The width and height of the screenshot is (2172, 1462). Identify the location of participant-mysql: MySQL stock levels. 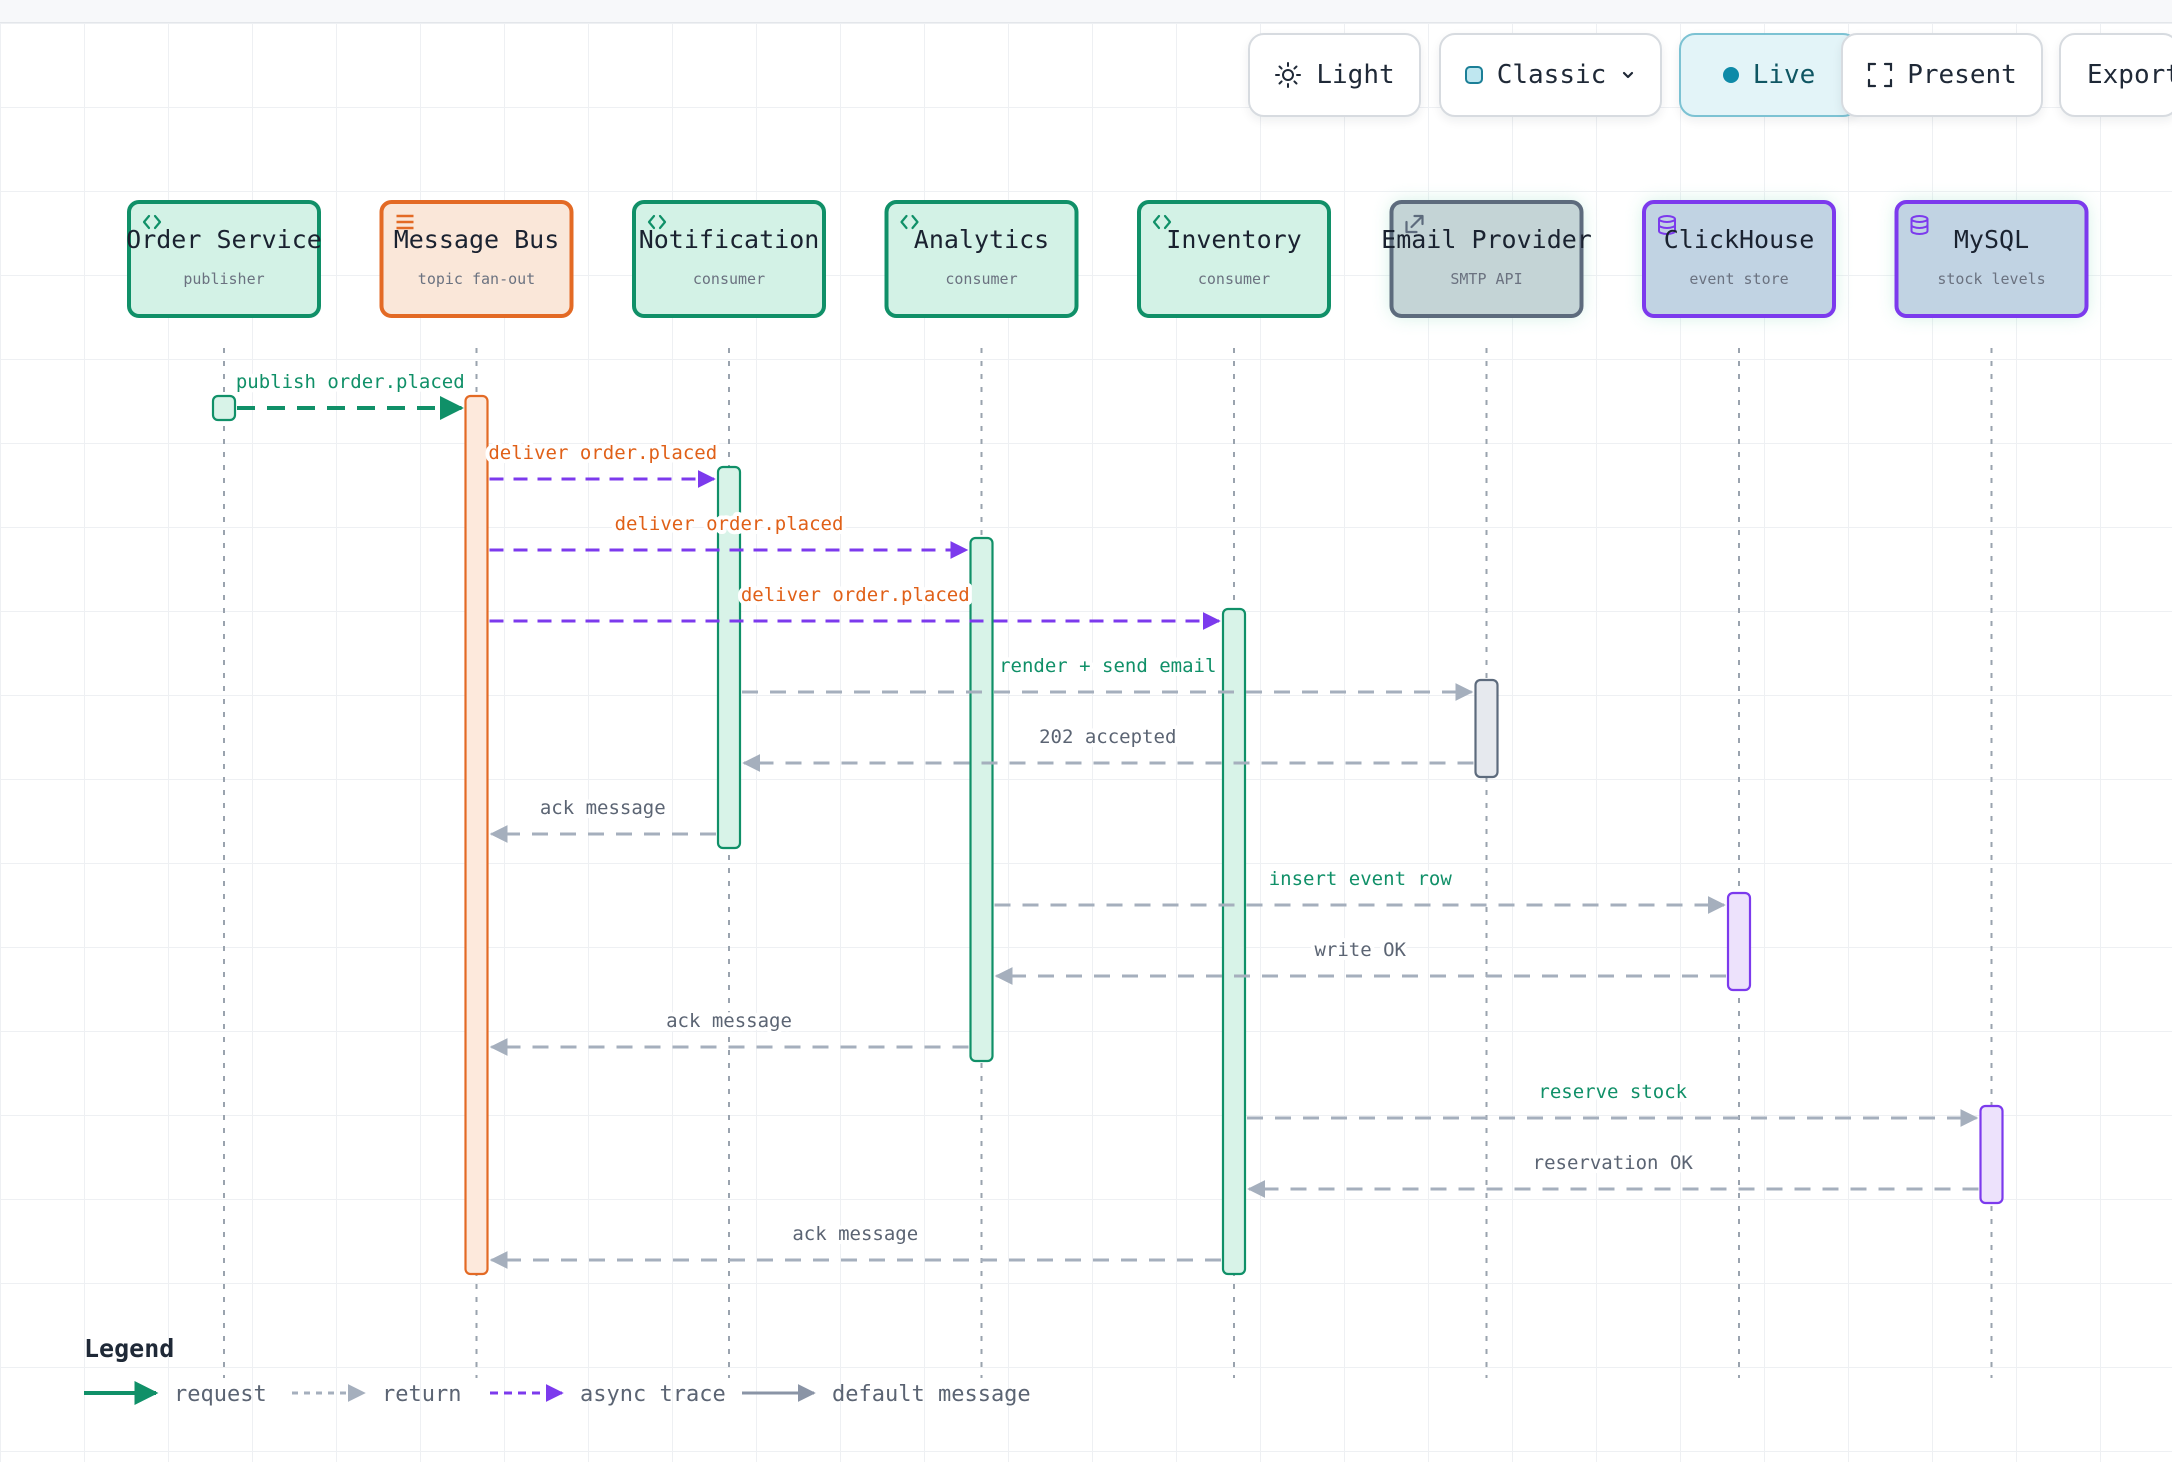
(1991, 259).